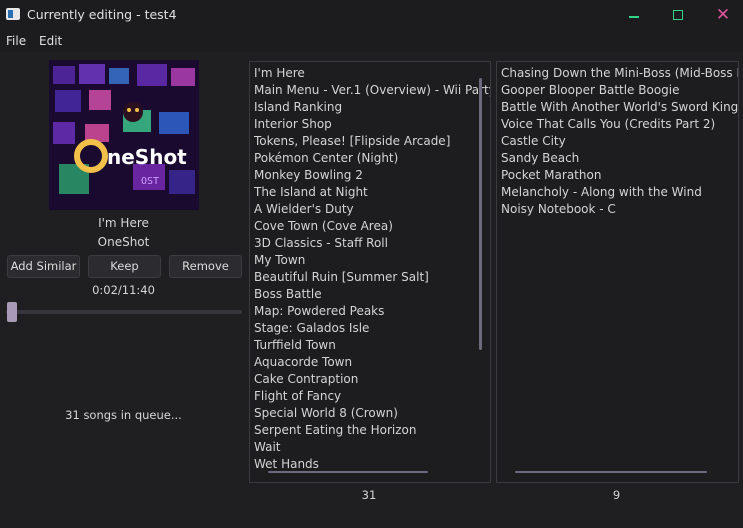  Describe the element at coordinates (371, 41) in the screenshot. I see `menu-bar: File Edit` at that location.